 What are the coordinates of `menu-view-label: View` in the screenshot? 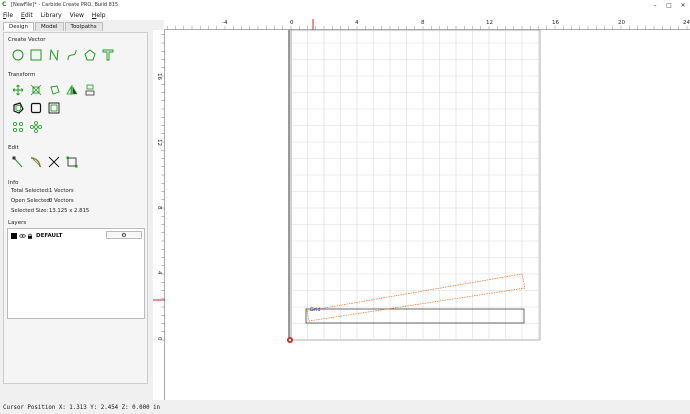 It's located at (76, 15).